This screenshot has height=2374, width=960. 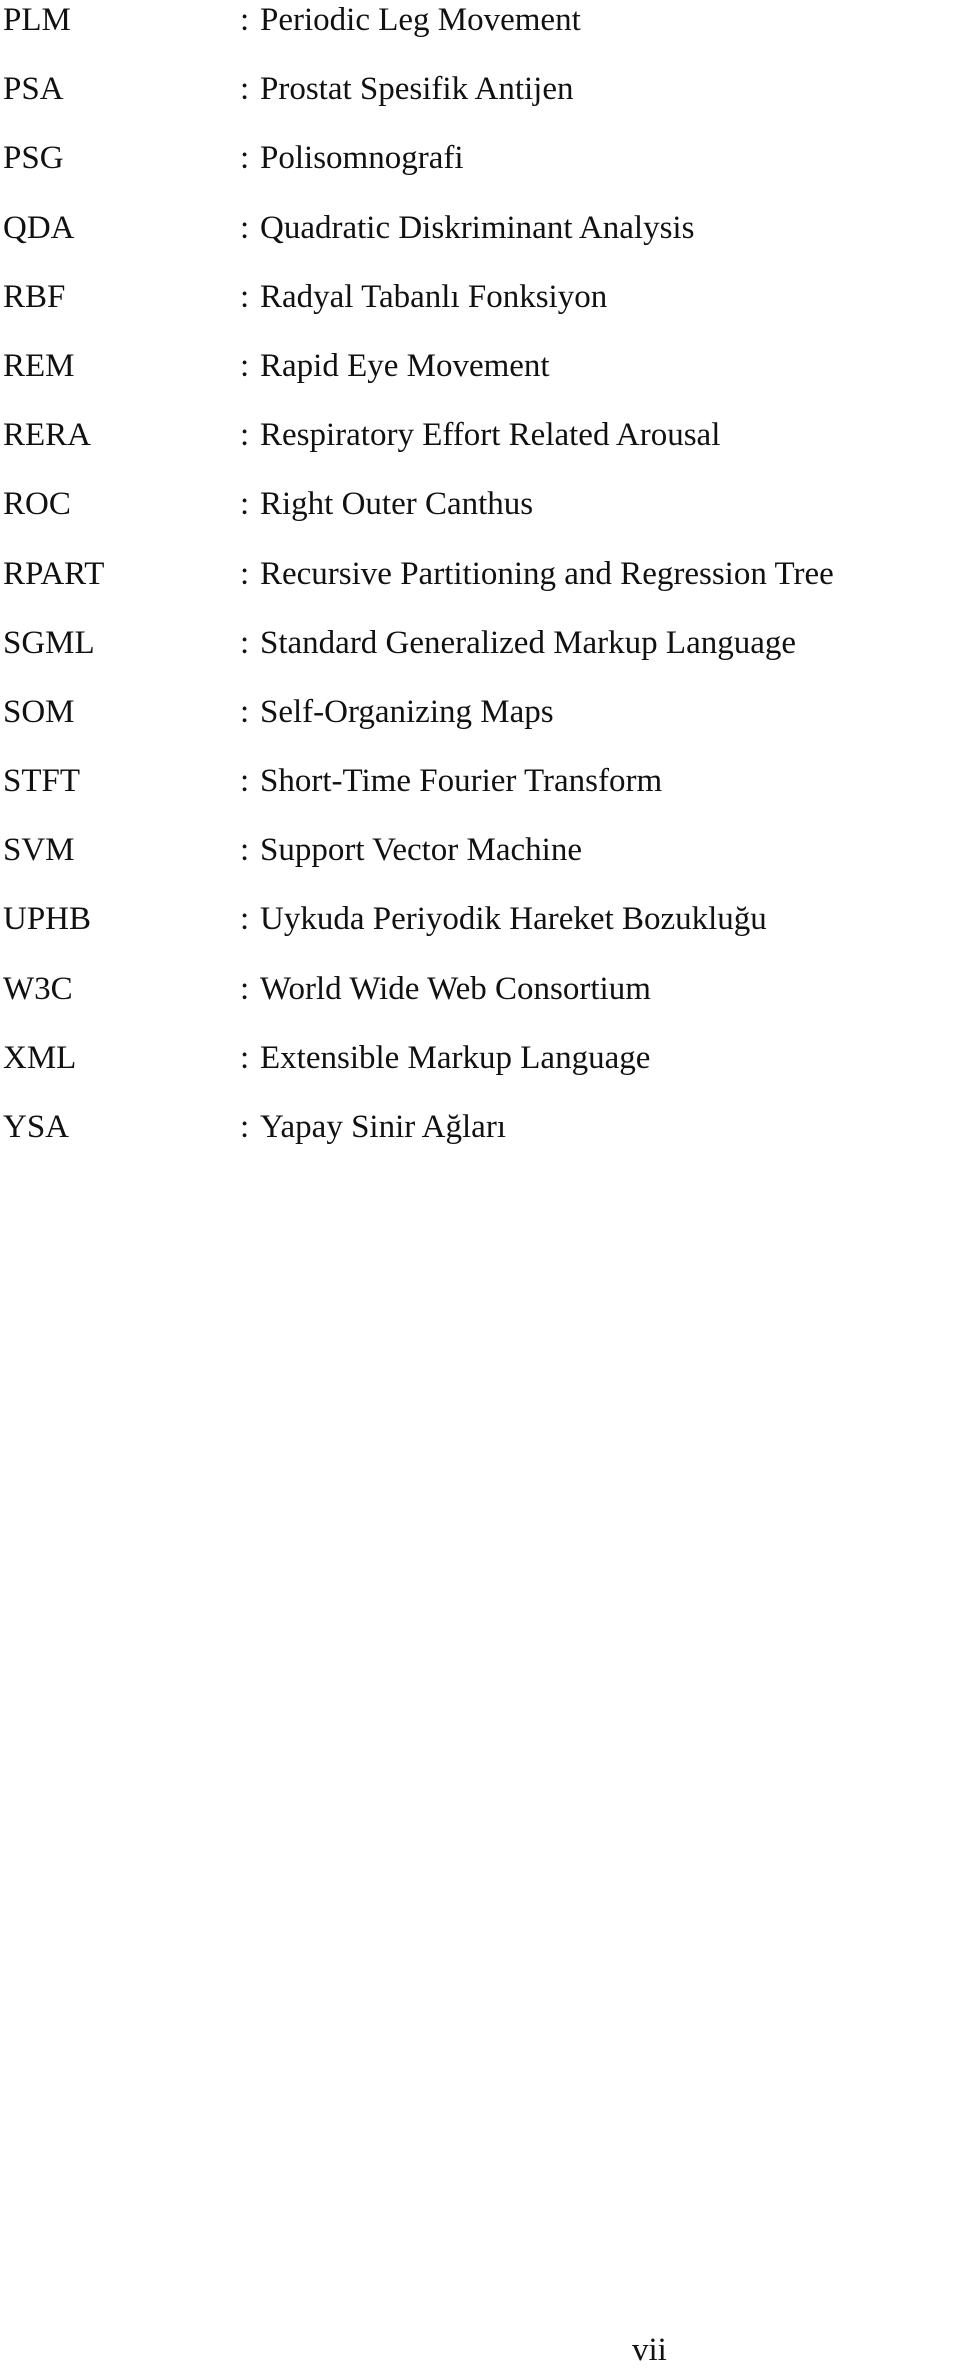 I want to click on abbreviation-definition: Rapid Eye Movement, so click(x=405, y=365).